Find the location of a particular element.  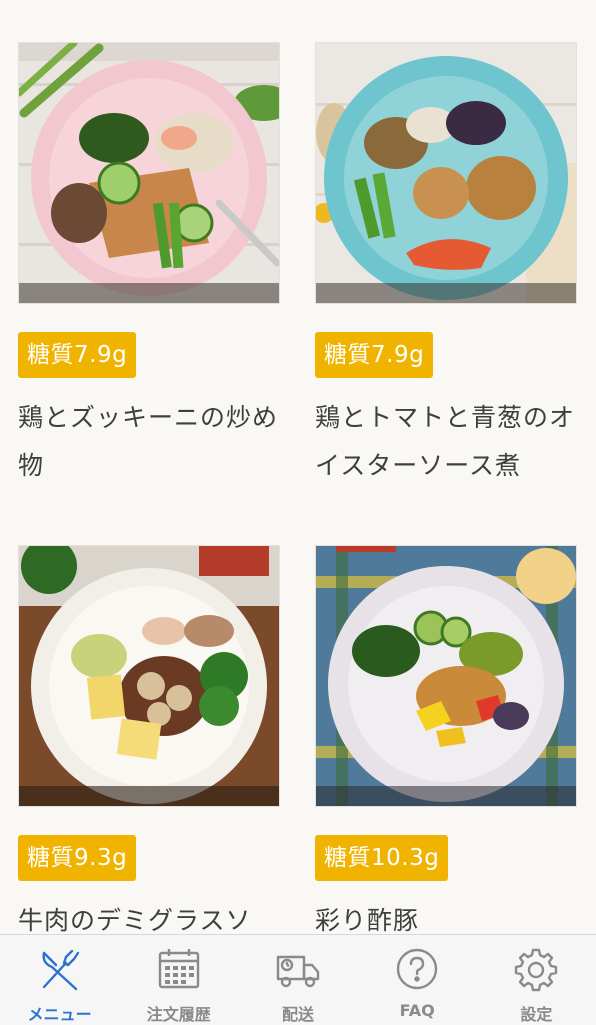

calendar-icon is located at coordinates (179, 969).